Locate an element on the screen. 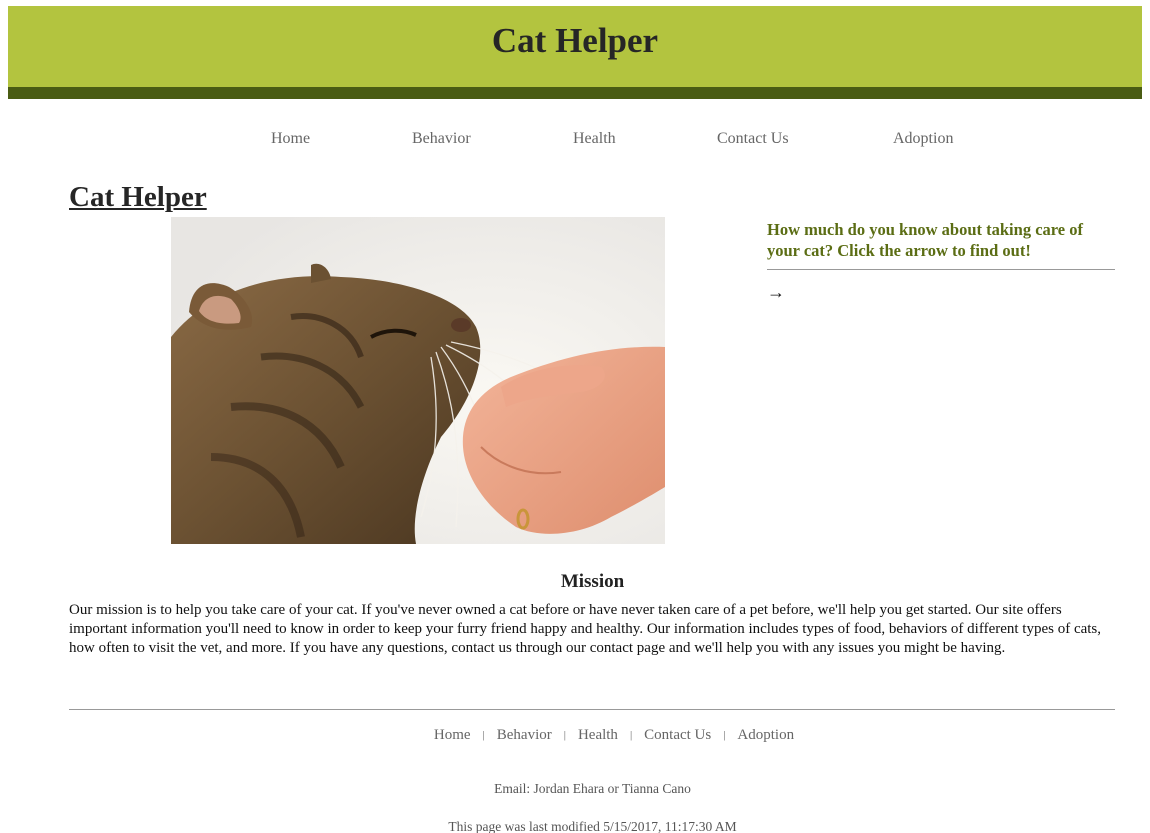  site-header: Cat Helper is located at coordinates (575, 46).